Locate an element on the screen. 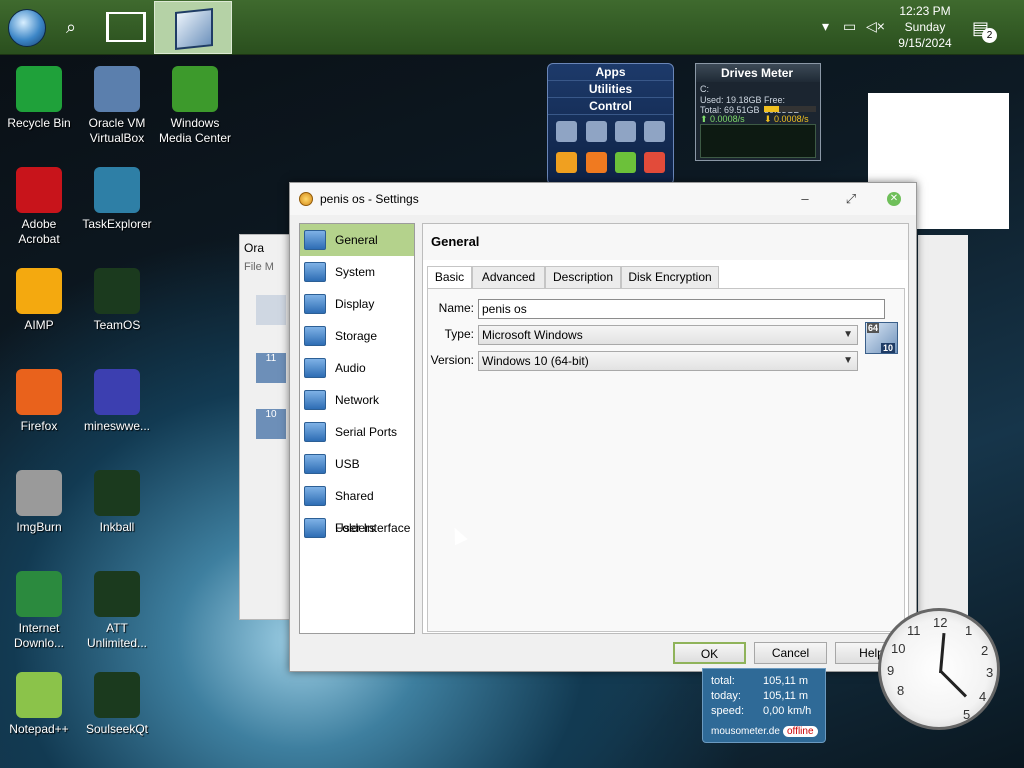  desktop-icon-firefox: Firefox is located at coordinates (39, 401).